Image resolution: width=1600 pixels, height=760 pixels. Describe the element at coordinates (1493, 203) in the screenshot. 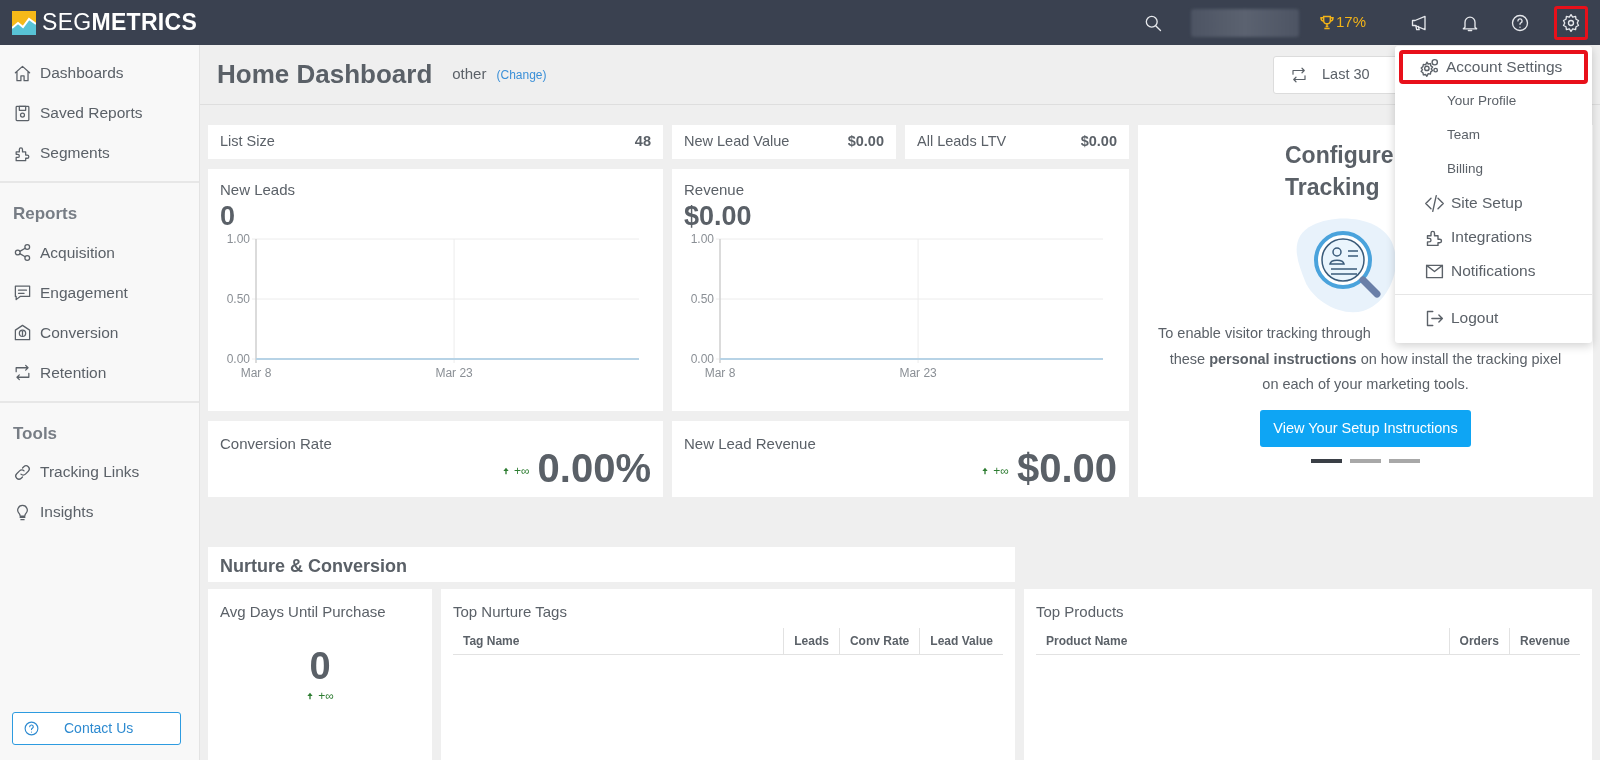

I see `menu-item: Site Setup` at that location.